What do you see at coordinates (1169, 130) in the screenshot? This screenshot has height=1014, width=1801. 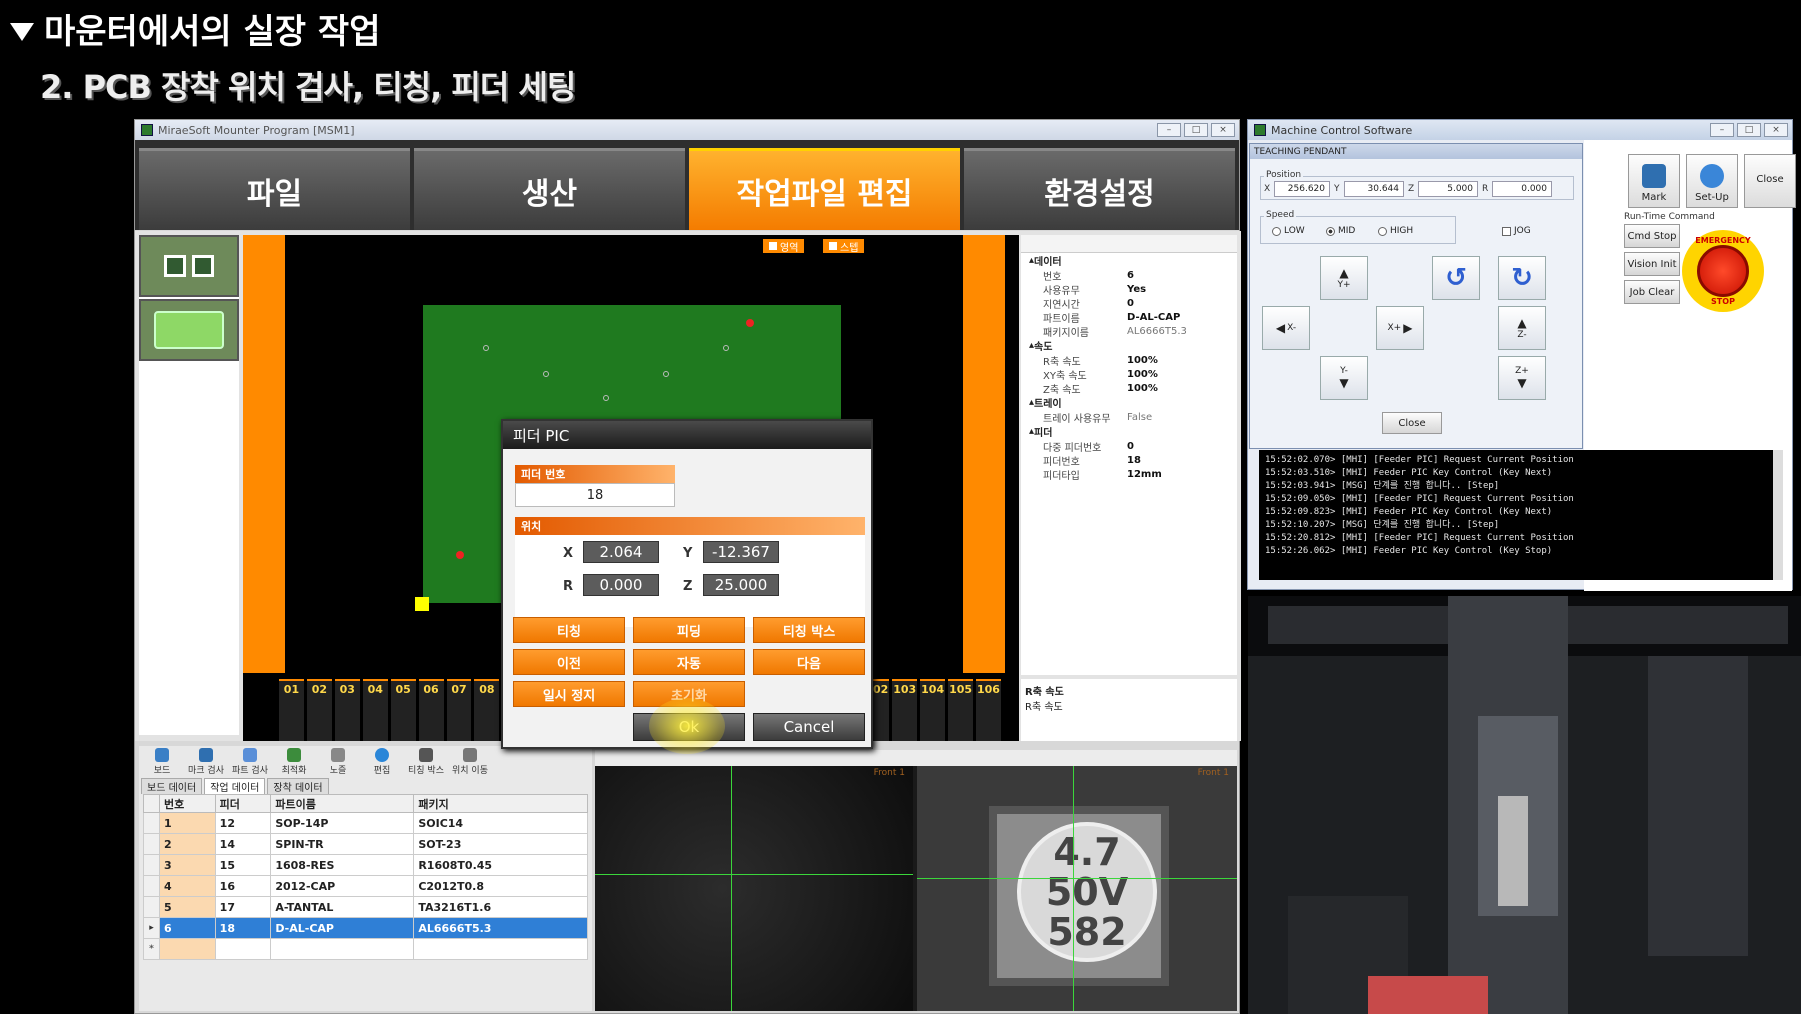 I see `minimize-icon: –` at bounding box center [1169, 130].